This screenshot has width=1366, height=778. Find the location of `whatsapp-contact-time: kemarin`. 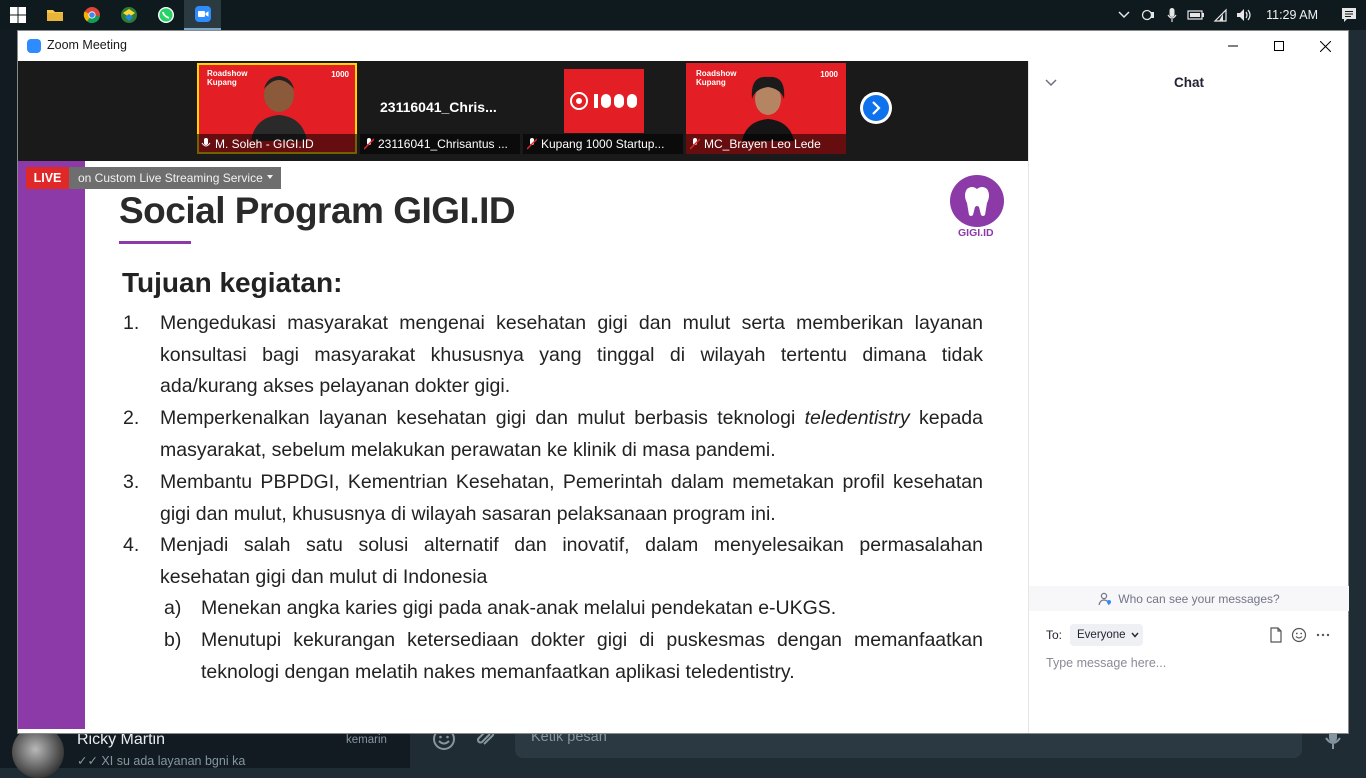

whatsapp-contact-time: kemarin is located at coordinates (366, 740).